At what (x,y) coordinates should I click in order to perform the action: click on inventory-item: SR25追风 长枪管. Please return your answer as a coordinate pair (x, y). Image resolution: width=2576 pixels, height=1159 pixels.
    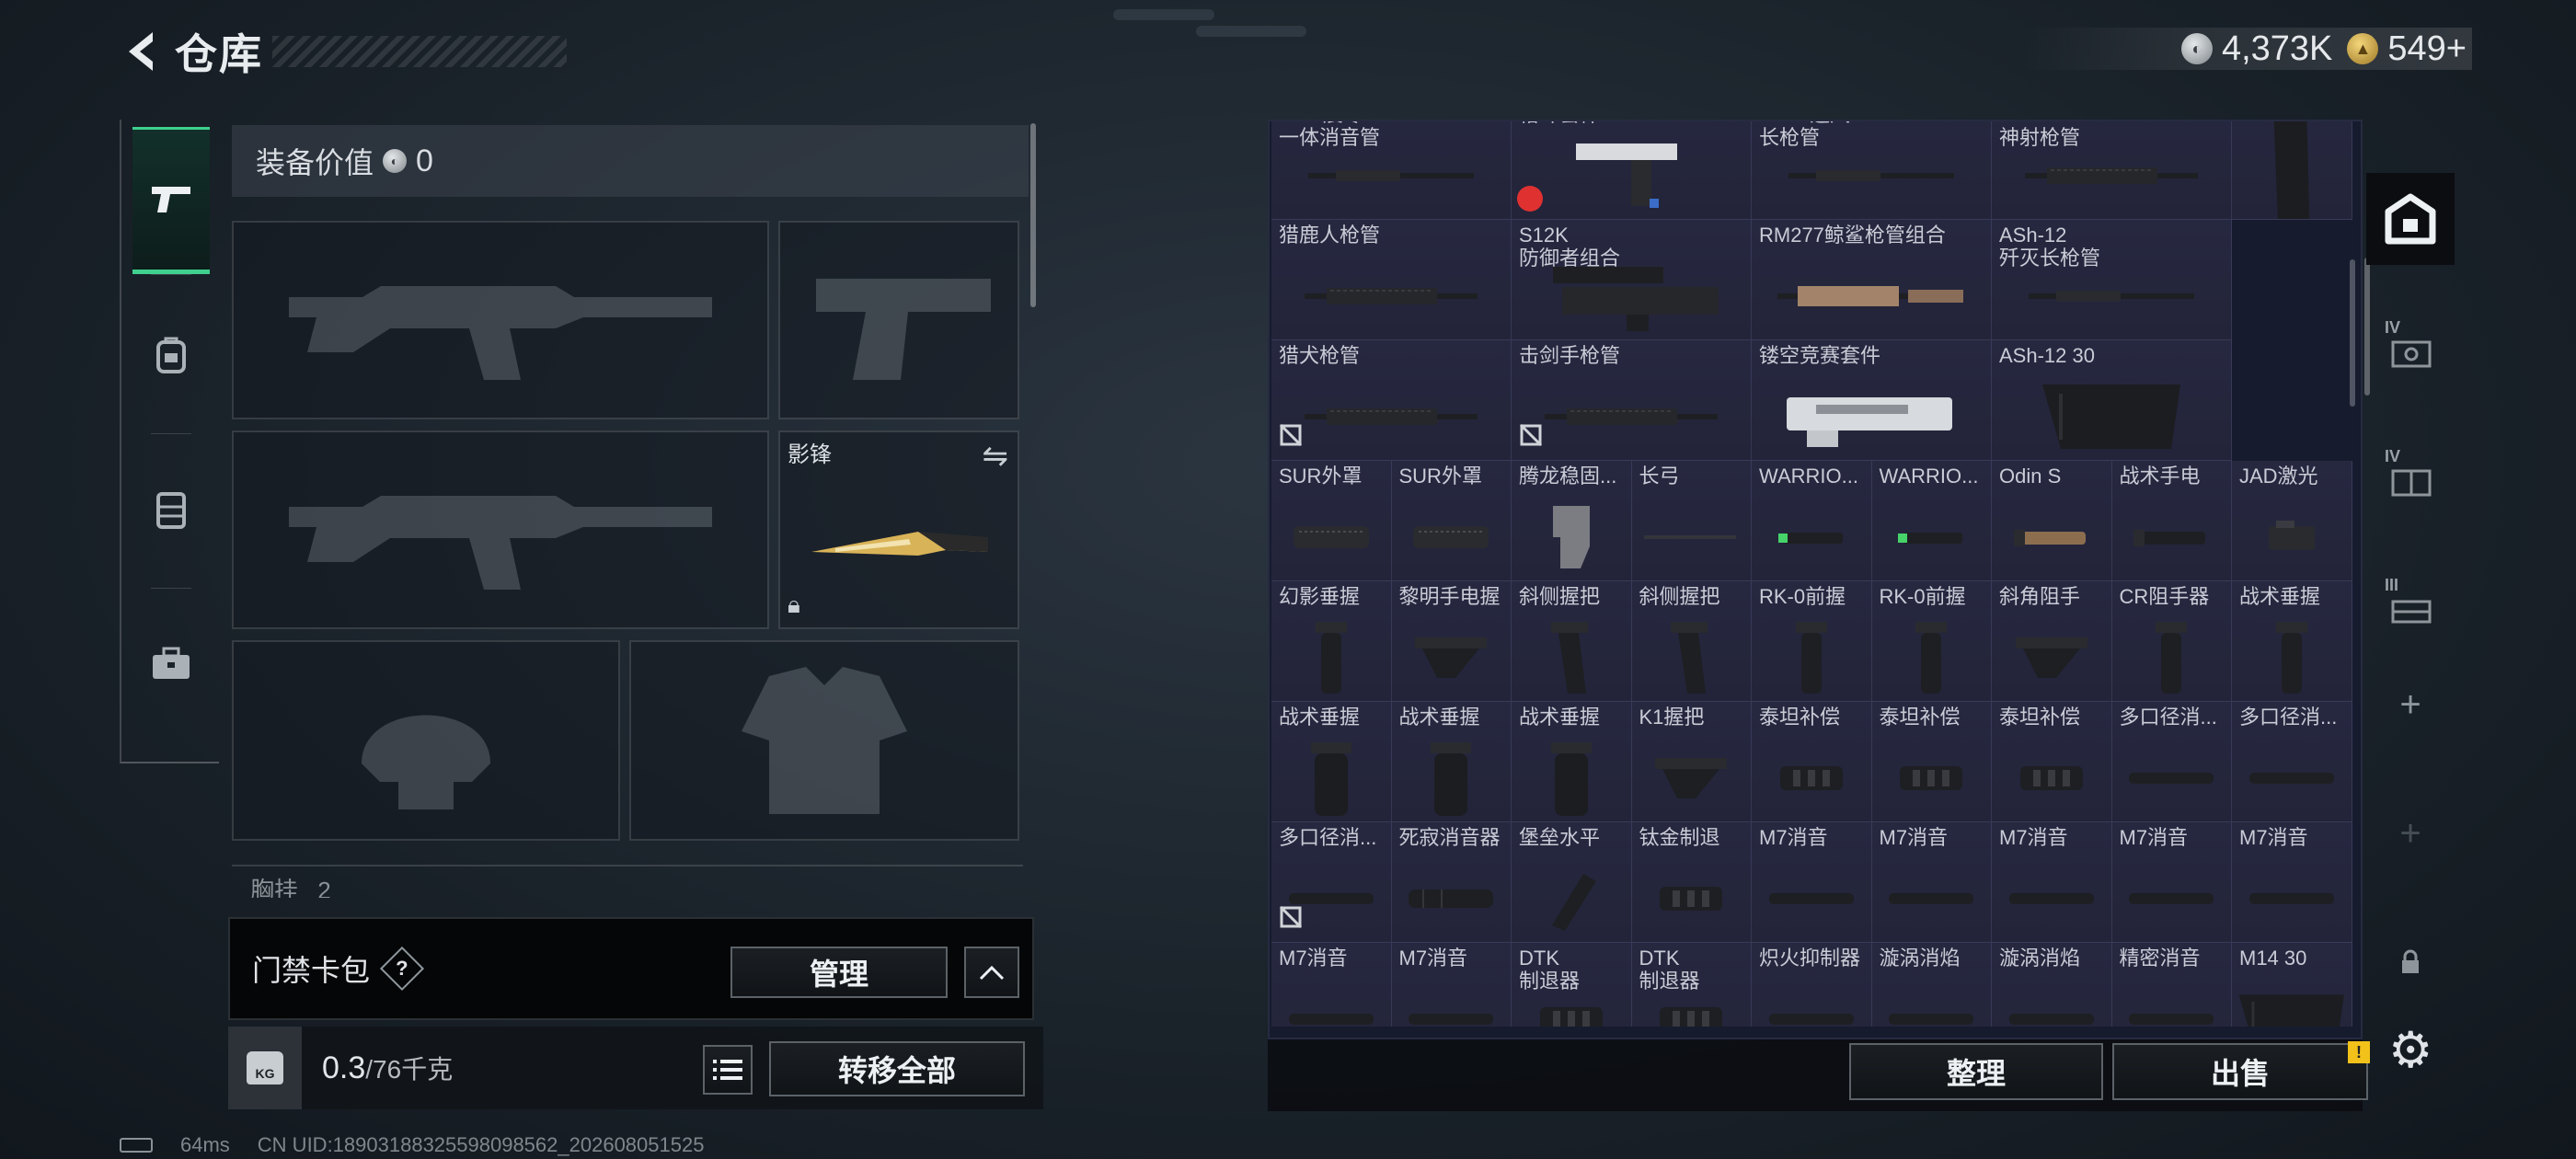
    Looking at the image, I should click on (1872, 170).